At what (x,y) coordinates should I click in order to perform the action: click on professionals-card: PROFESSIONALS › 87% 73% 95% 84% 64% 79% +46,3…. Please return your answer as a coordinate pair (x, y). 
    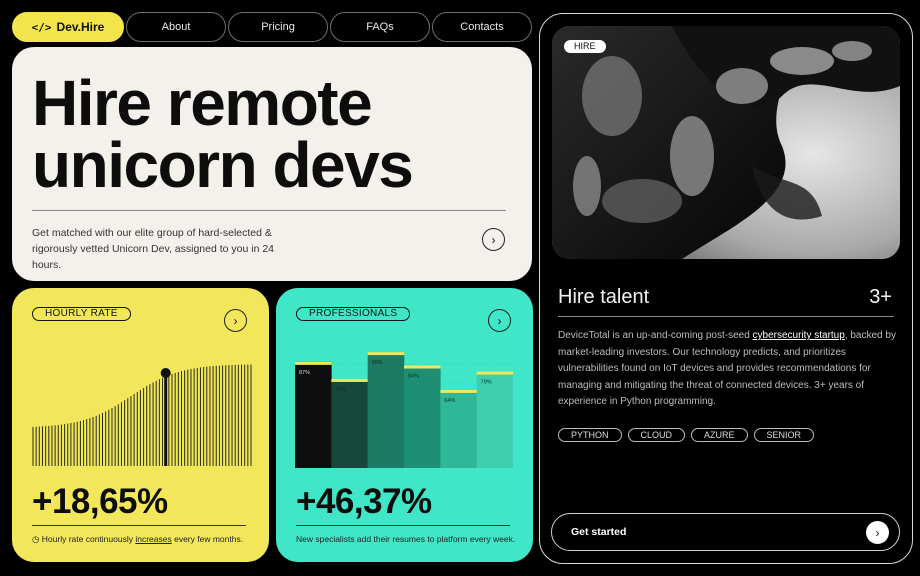
    Looking at the image, I should click on (404, 425).